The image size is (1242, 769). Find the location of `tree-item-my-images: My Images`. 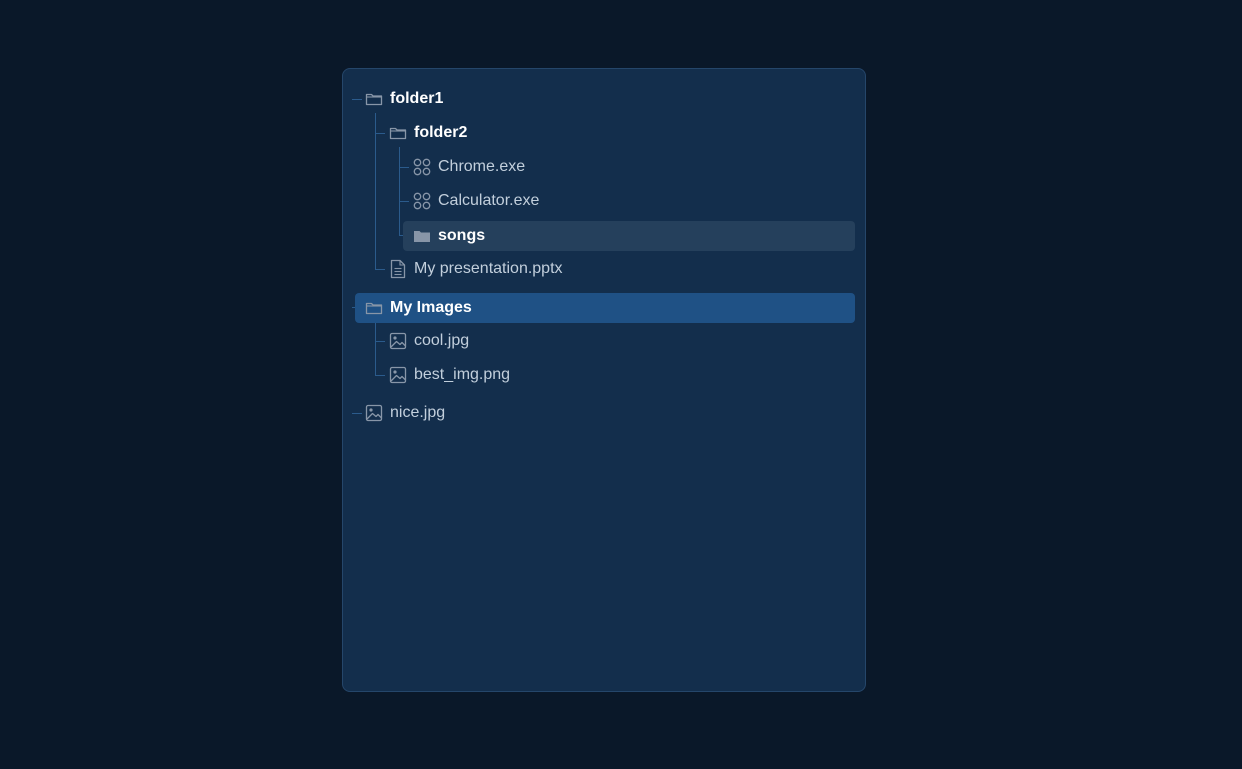

tree-item-my-images: My Images is located at coordinates (605, 308).